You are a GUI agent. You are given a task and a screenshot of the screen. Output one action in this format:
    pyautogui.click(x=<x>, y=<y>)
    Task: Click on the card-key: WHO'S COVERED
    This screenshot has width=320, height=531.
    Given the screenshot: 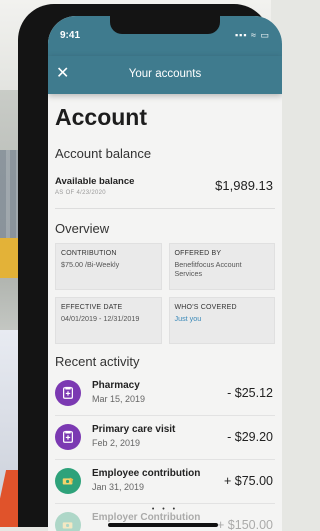 What is the action you would take?
    pyautogui.click(x=205, y=307)
    